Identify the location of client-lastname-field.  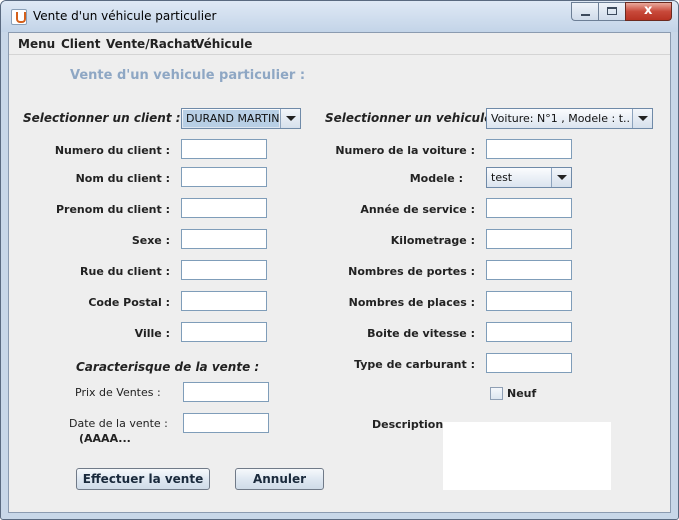
(224, 177).